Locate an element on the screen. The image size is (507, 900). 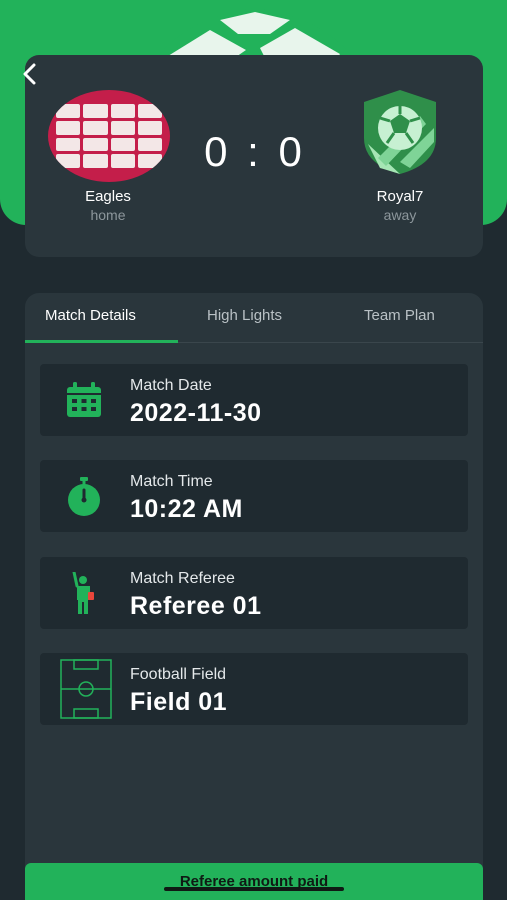
stopwatch-icon is located at coordinates (84, 497).